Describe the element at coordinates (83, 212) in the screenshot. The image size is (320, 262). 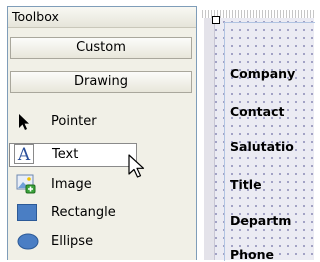
I see `tool-rectangle-label: Rectangle` at that location.